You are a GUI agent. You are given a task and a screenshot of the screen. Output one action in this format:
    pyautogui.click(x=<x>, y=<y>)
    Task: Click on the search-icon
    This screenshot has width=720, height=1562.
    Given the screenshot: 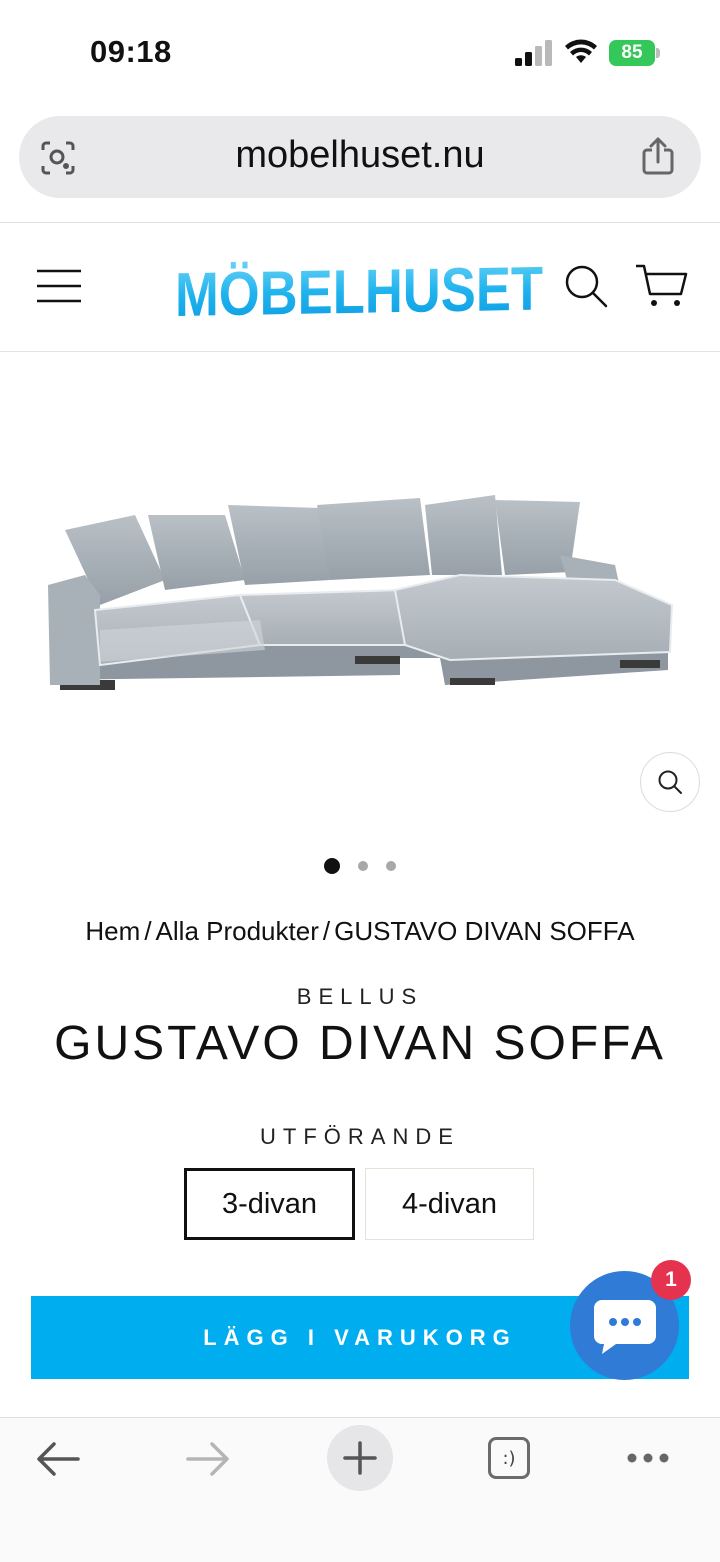 What is the action you would take?
    pyautogui.click(x=586, y=286)
    